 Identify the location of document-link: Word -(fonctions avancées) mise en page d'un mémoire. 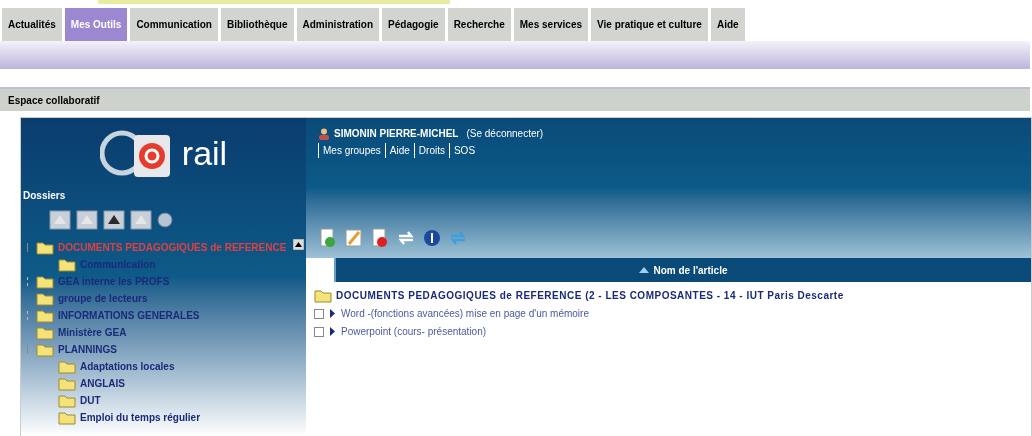
(465, 313).